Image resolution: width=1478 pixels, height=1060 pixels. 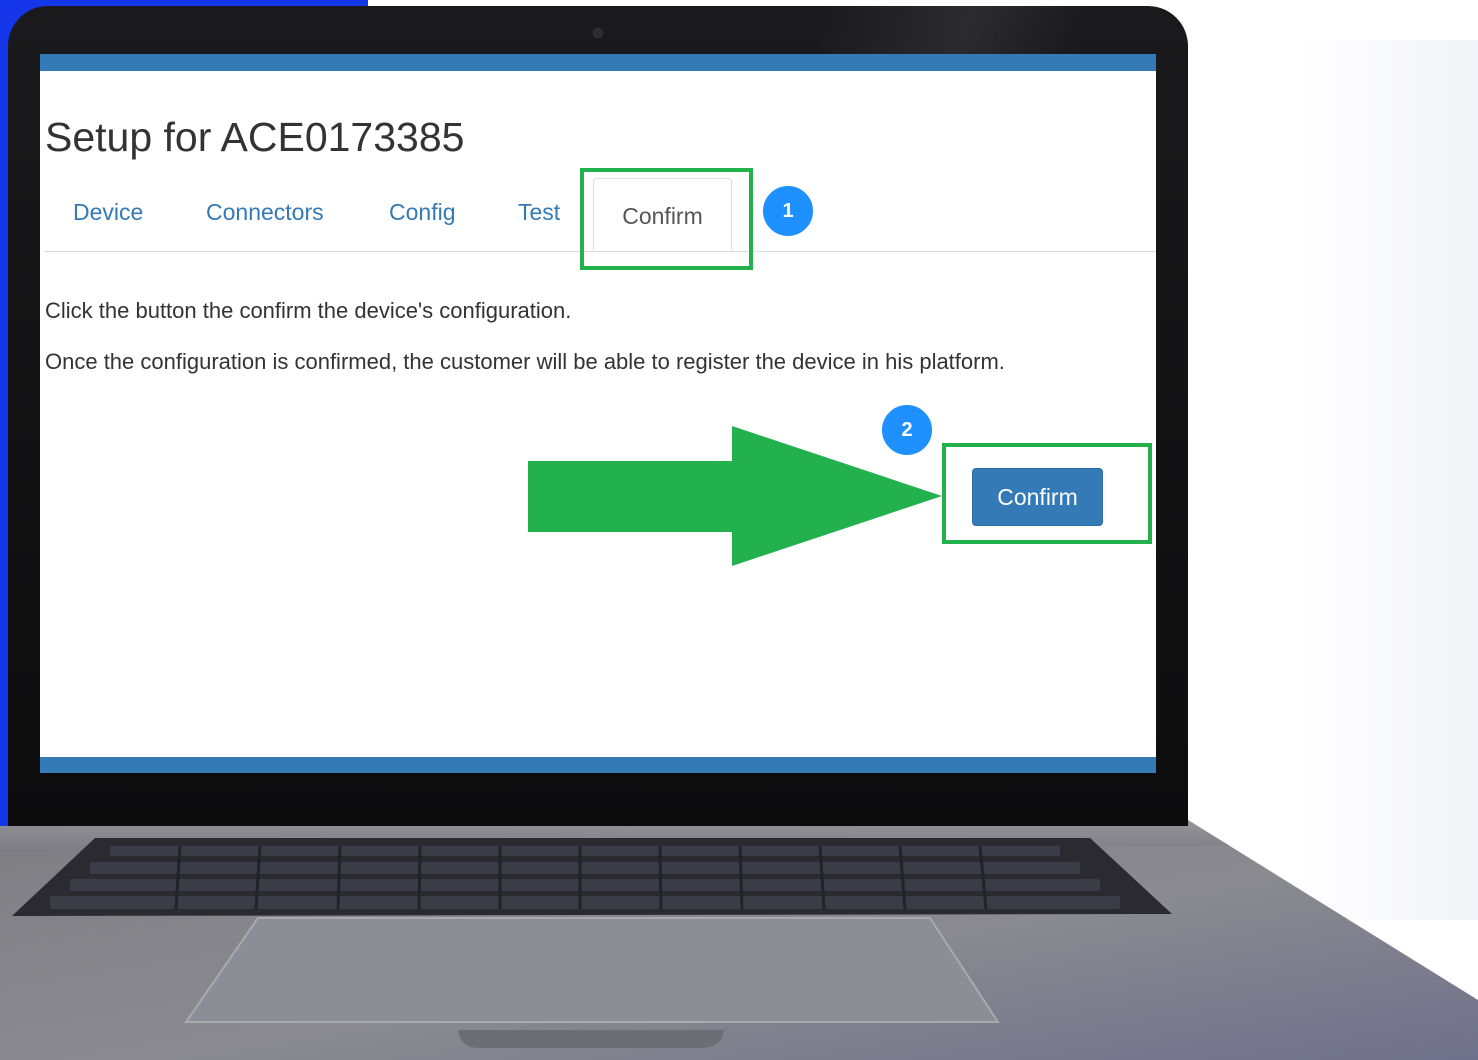 I want to click on camera-icon, so click(x=598, y=33).